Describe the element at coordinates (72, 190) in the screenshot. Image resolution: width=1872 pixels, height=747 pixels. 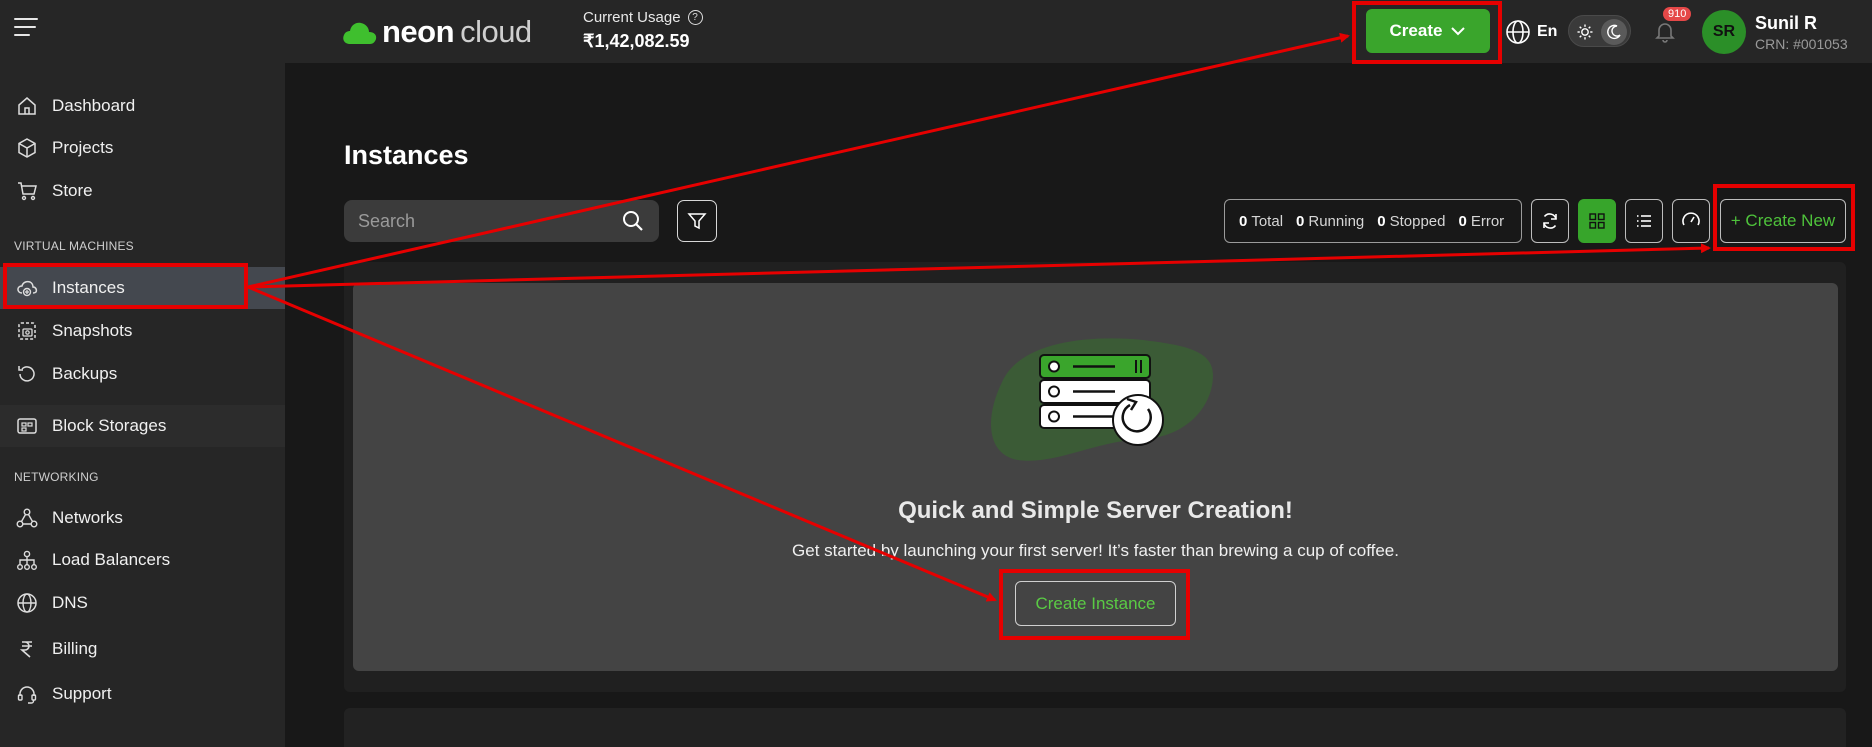
I see `sidebar-item-label: Store` at that location.